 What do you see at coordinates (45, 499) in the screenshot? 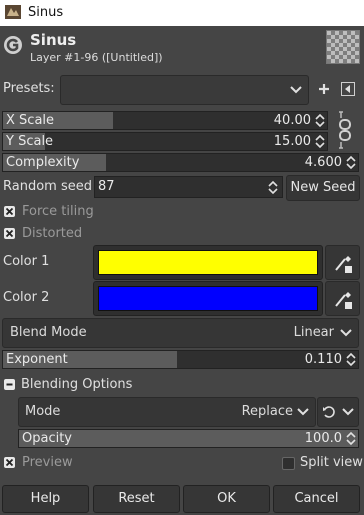
I see `help-button: Help` at bounding box center [45, 499].